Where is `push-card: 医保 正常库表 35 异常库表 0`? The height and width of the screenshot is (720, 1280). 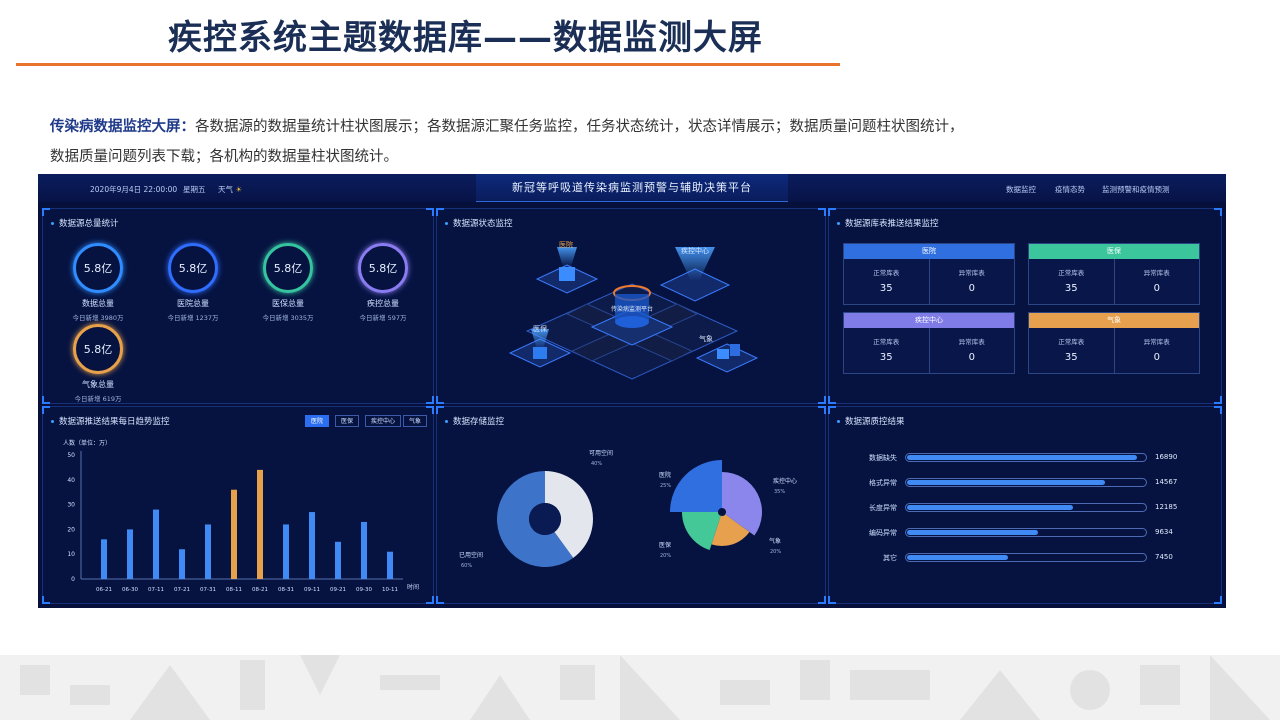 push-card: 医保 正常库表 35 异常库表 0 is located at coordinates (1114, 274).